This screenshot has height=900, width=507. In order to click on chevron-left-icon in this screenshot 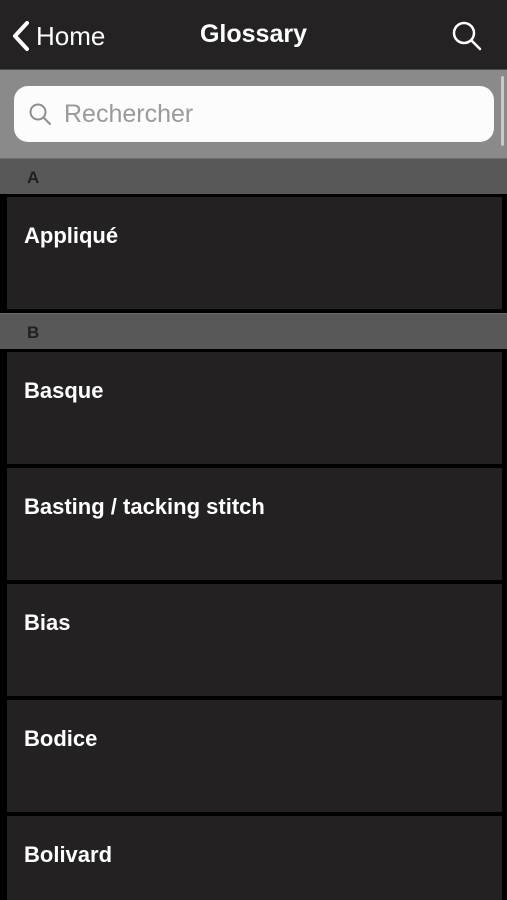, I will do `click(21, 36)`.